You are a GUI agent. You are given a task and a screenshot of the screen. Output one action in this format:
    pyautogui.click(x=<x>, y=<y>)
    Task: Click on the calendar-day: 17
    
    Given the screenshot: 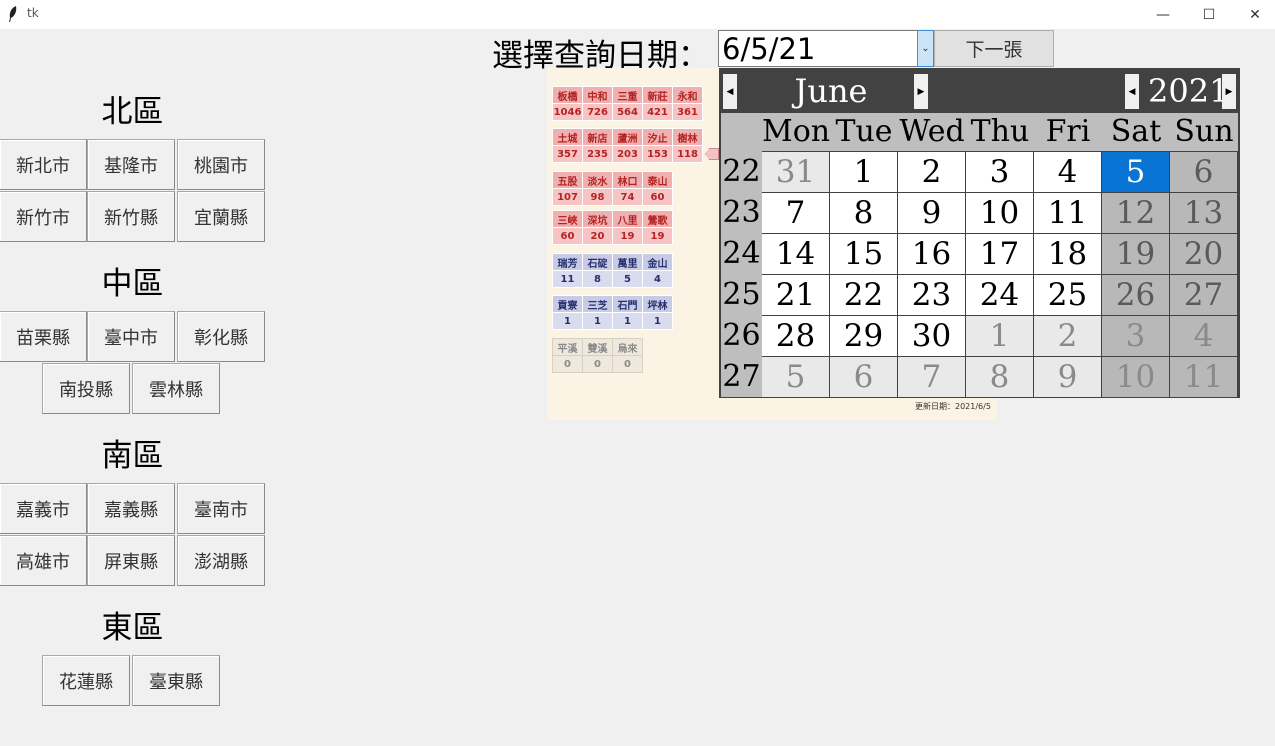 What is the action you would take?
    pyautogui.click(x=999, y=254)
    